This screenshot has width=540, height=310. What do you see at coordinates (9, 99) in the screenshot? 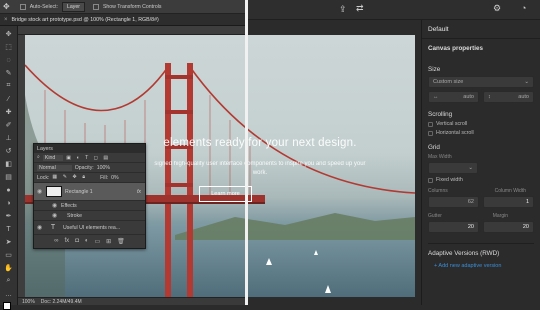
I see `eyedropper-icon: ⁄` at bounding box center [9, 99].